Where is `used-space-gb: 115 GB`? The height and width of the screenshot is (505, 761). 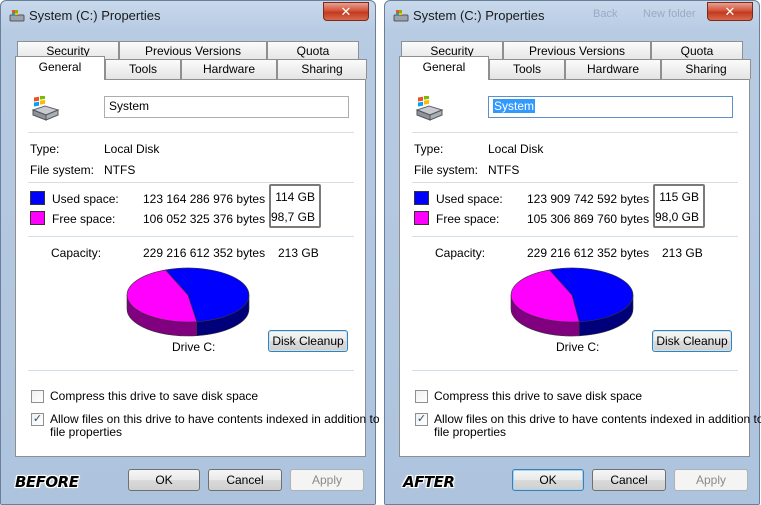 used-space-gb: 115 GB is located at coordinates (679, 197).